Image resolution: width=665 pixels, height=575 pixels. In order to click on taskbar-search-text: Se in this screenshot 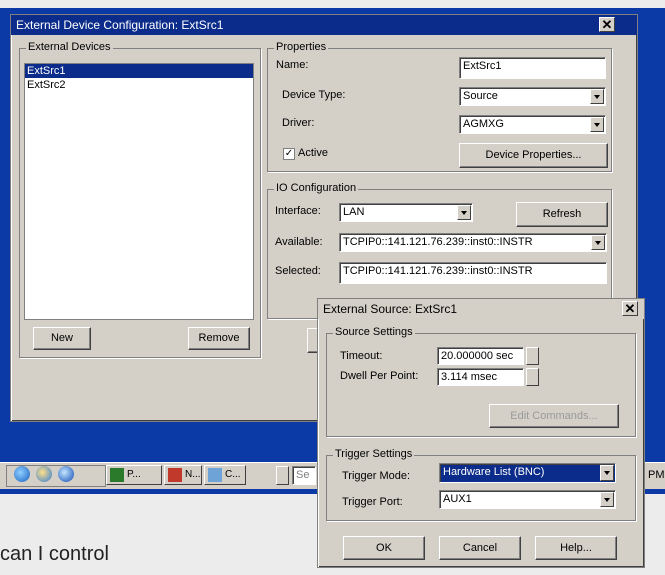, I will do `click(303, 475)`.